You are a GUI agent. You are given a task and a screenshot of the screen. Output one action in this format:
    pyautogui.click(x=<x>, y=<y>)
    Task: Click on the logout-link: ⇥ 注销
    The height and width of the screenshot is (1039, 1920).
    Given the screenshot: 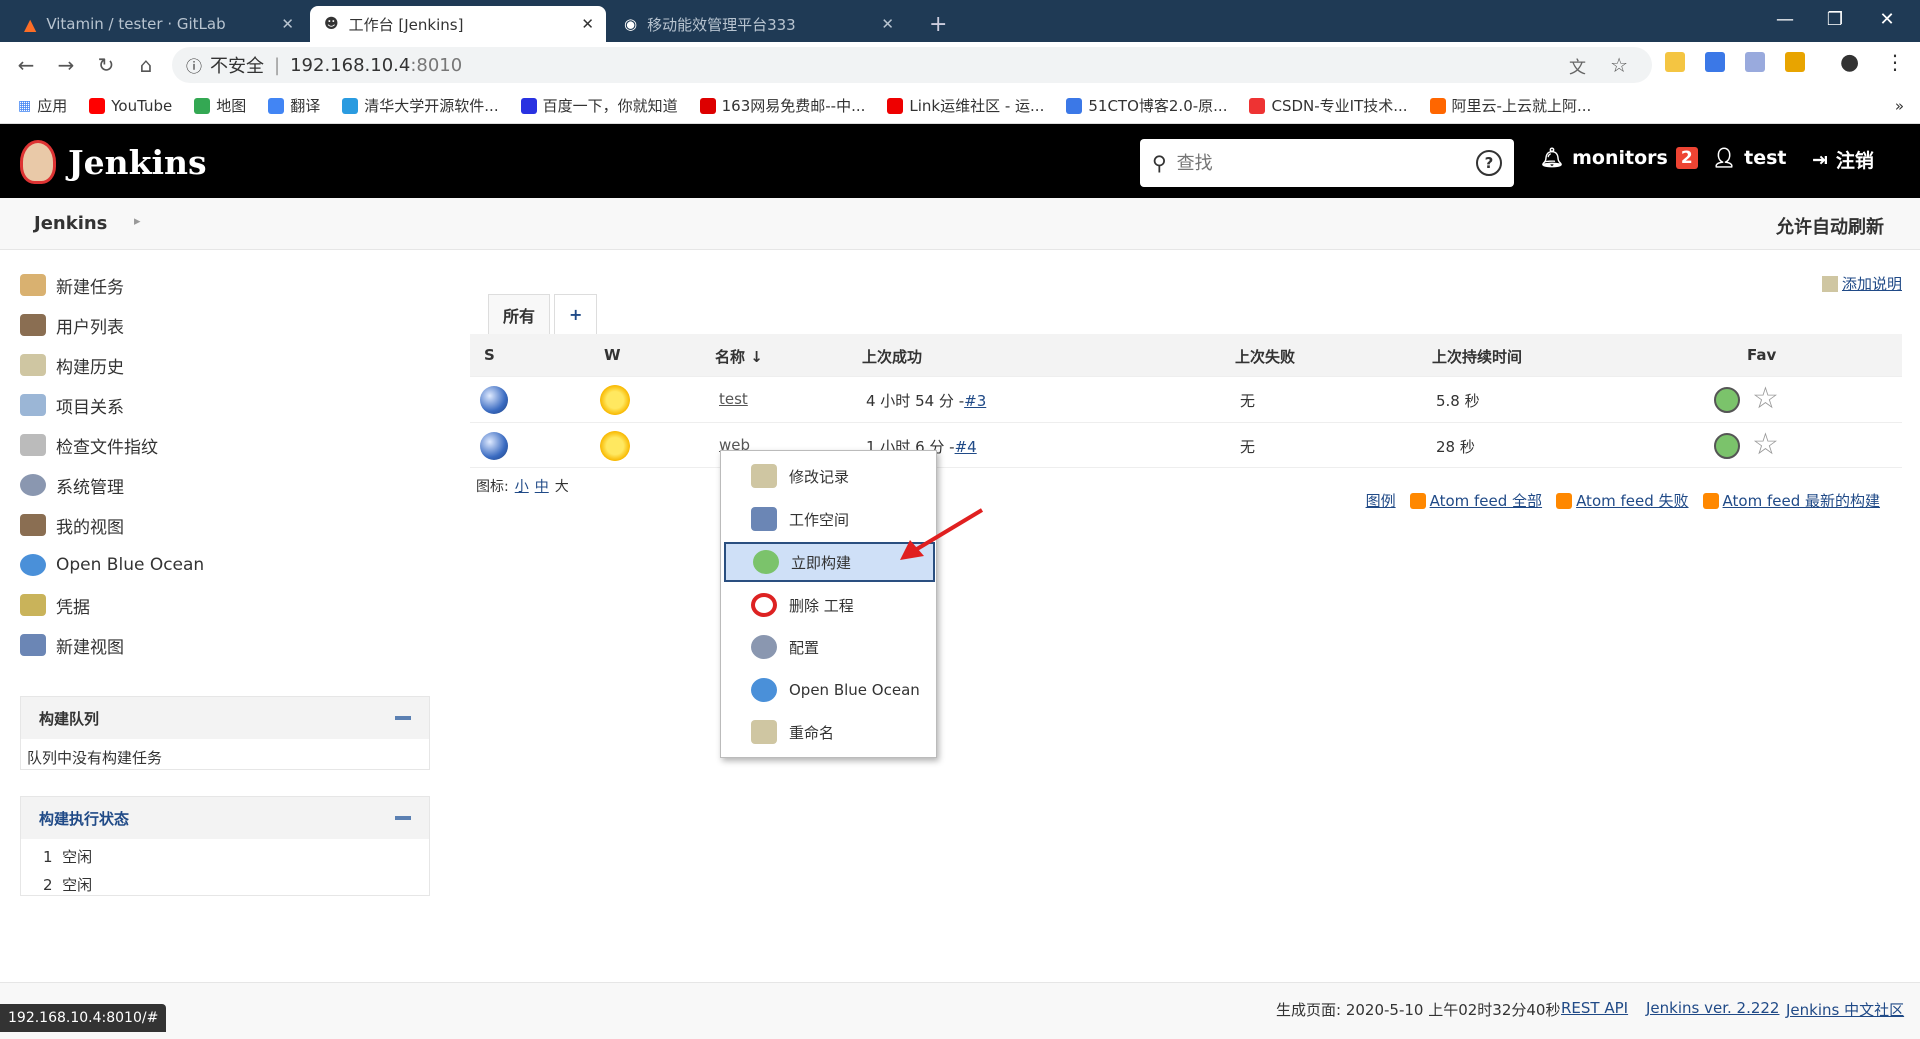 What is the action you would take?
    pyautogui.click(x=1843, y=159)
    